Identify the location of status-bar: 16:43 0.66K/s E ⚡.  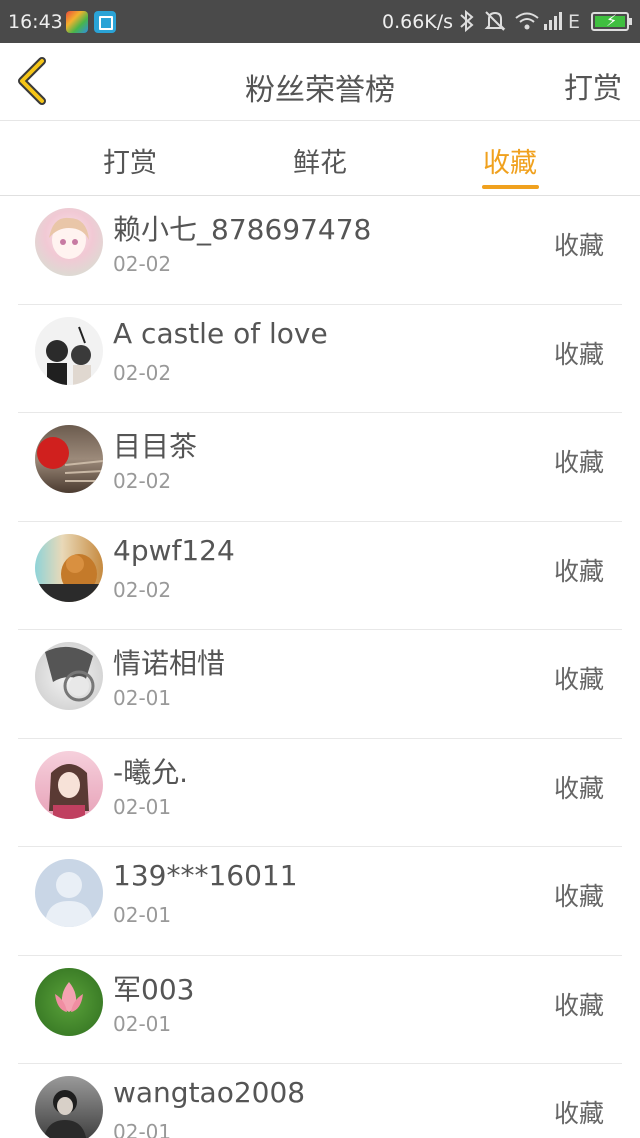
(320, 21).